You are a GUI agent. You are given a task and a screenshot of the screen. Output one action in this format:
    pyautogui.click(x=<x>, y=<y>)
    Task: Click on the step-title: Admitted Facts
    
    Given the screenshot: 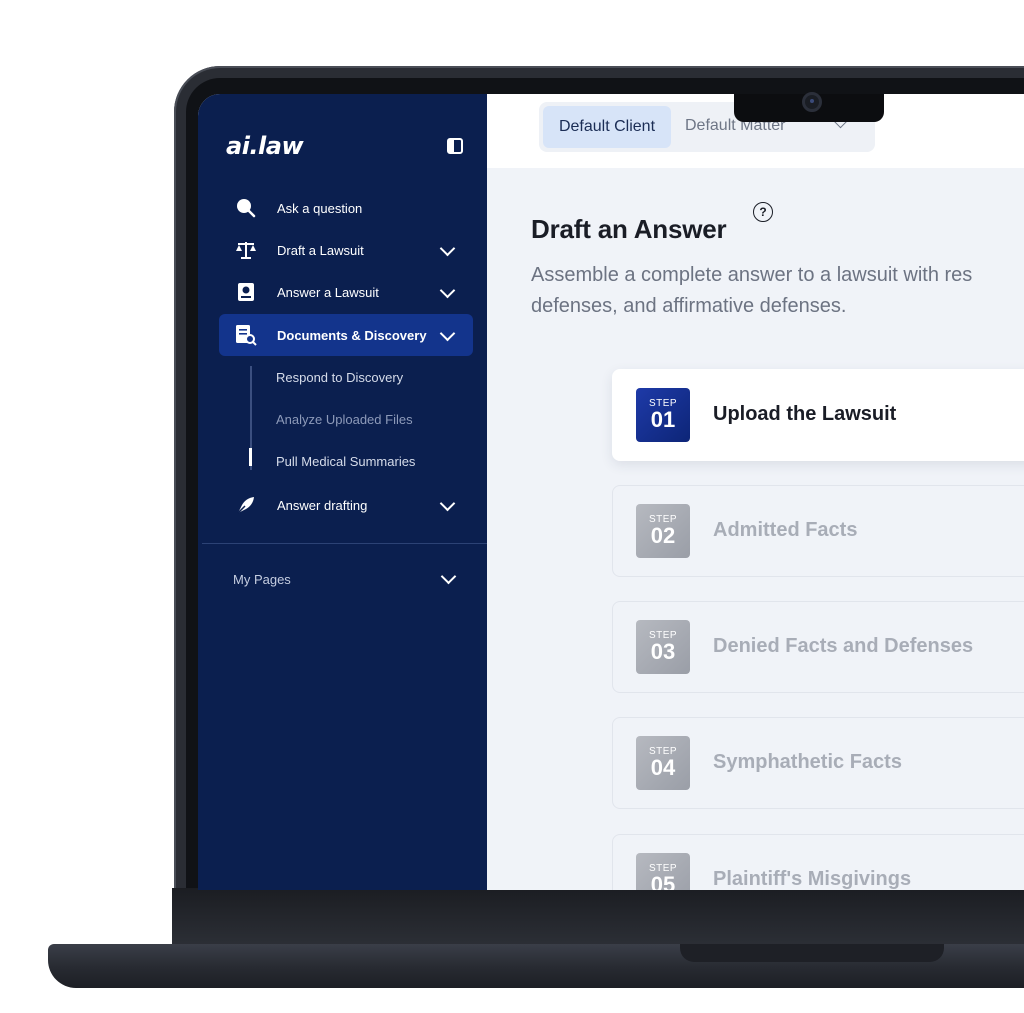 What is the action you would take?
    pyautogui.click(x=785, y=530)
    